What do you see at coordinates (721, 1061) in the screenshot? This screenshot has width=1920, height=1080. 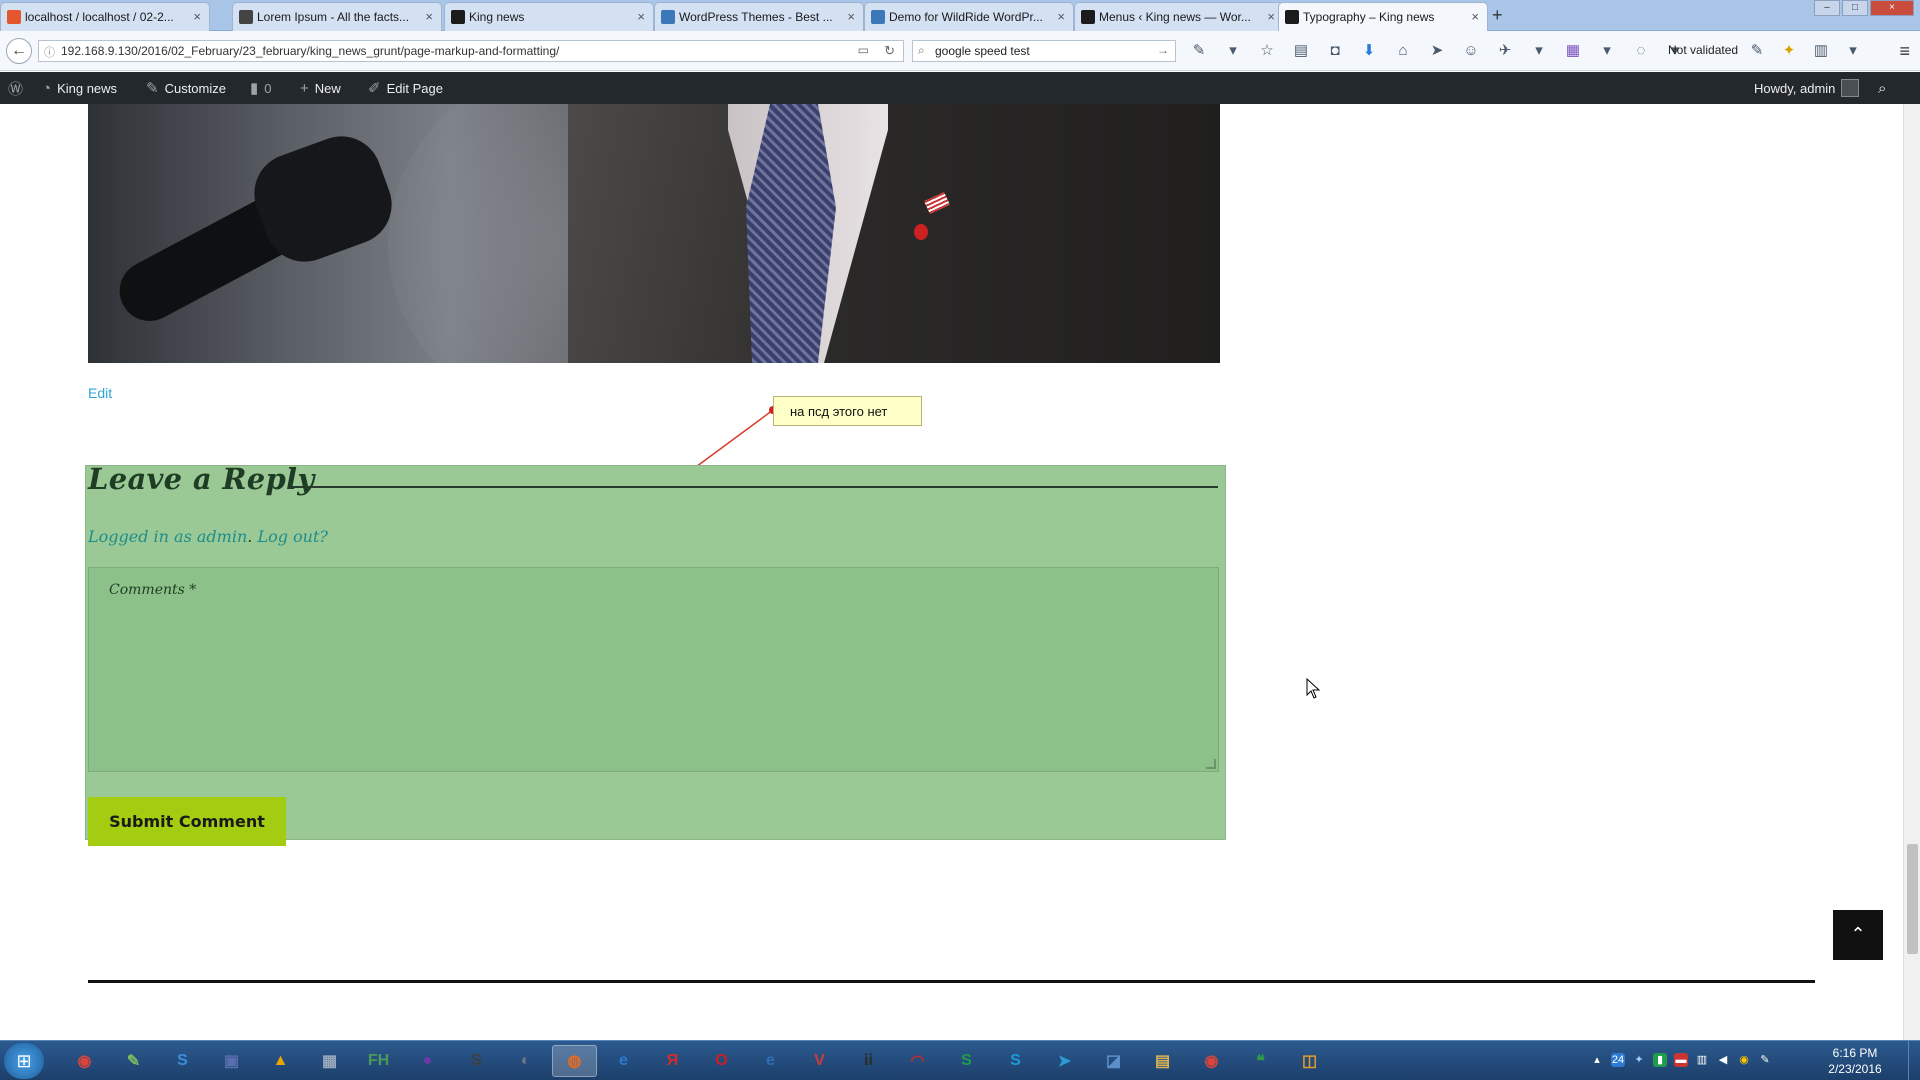 I see `opera-taskbar-icon: O` at bounding box center [721, 1061].